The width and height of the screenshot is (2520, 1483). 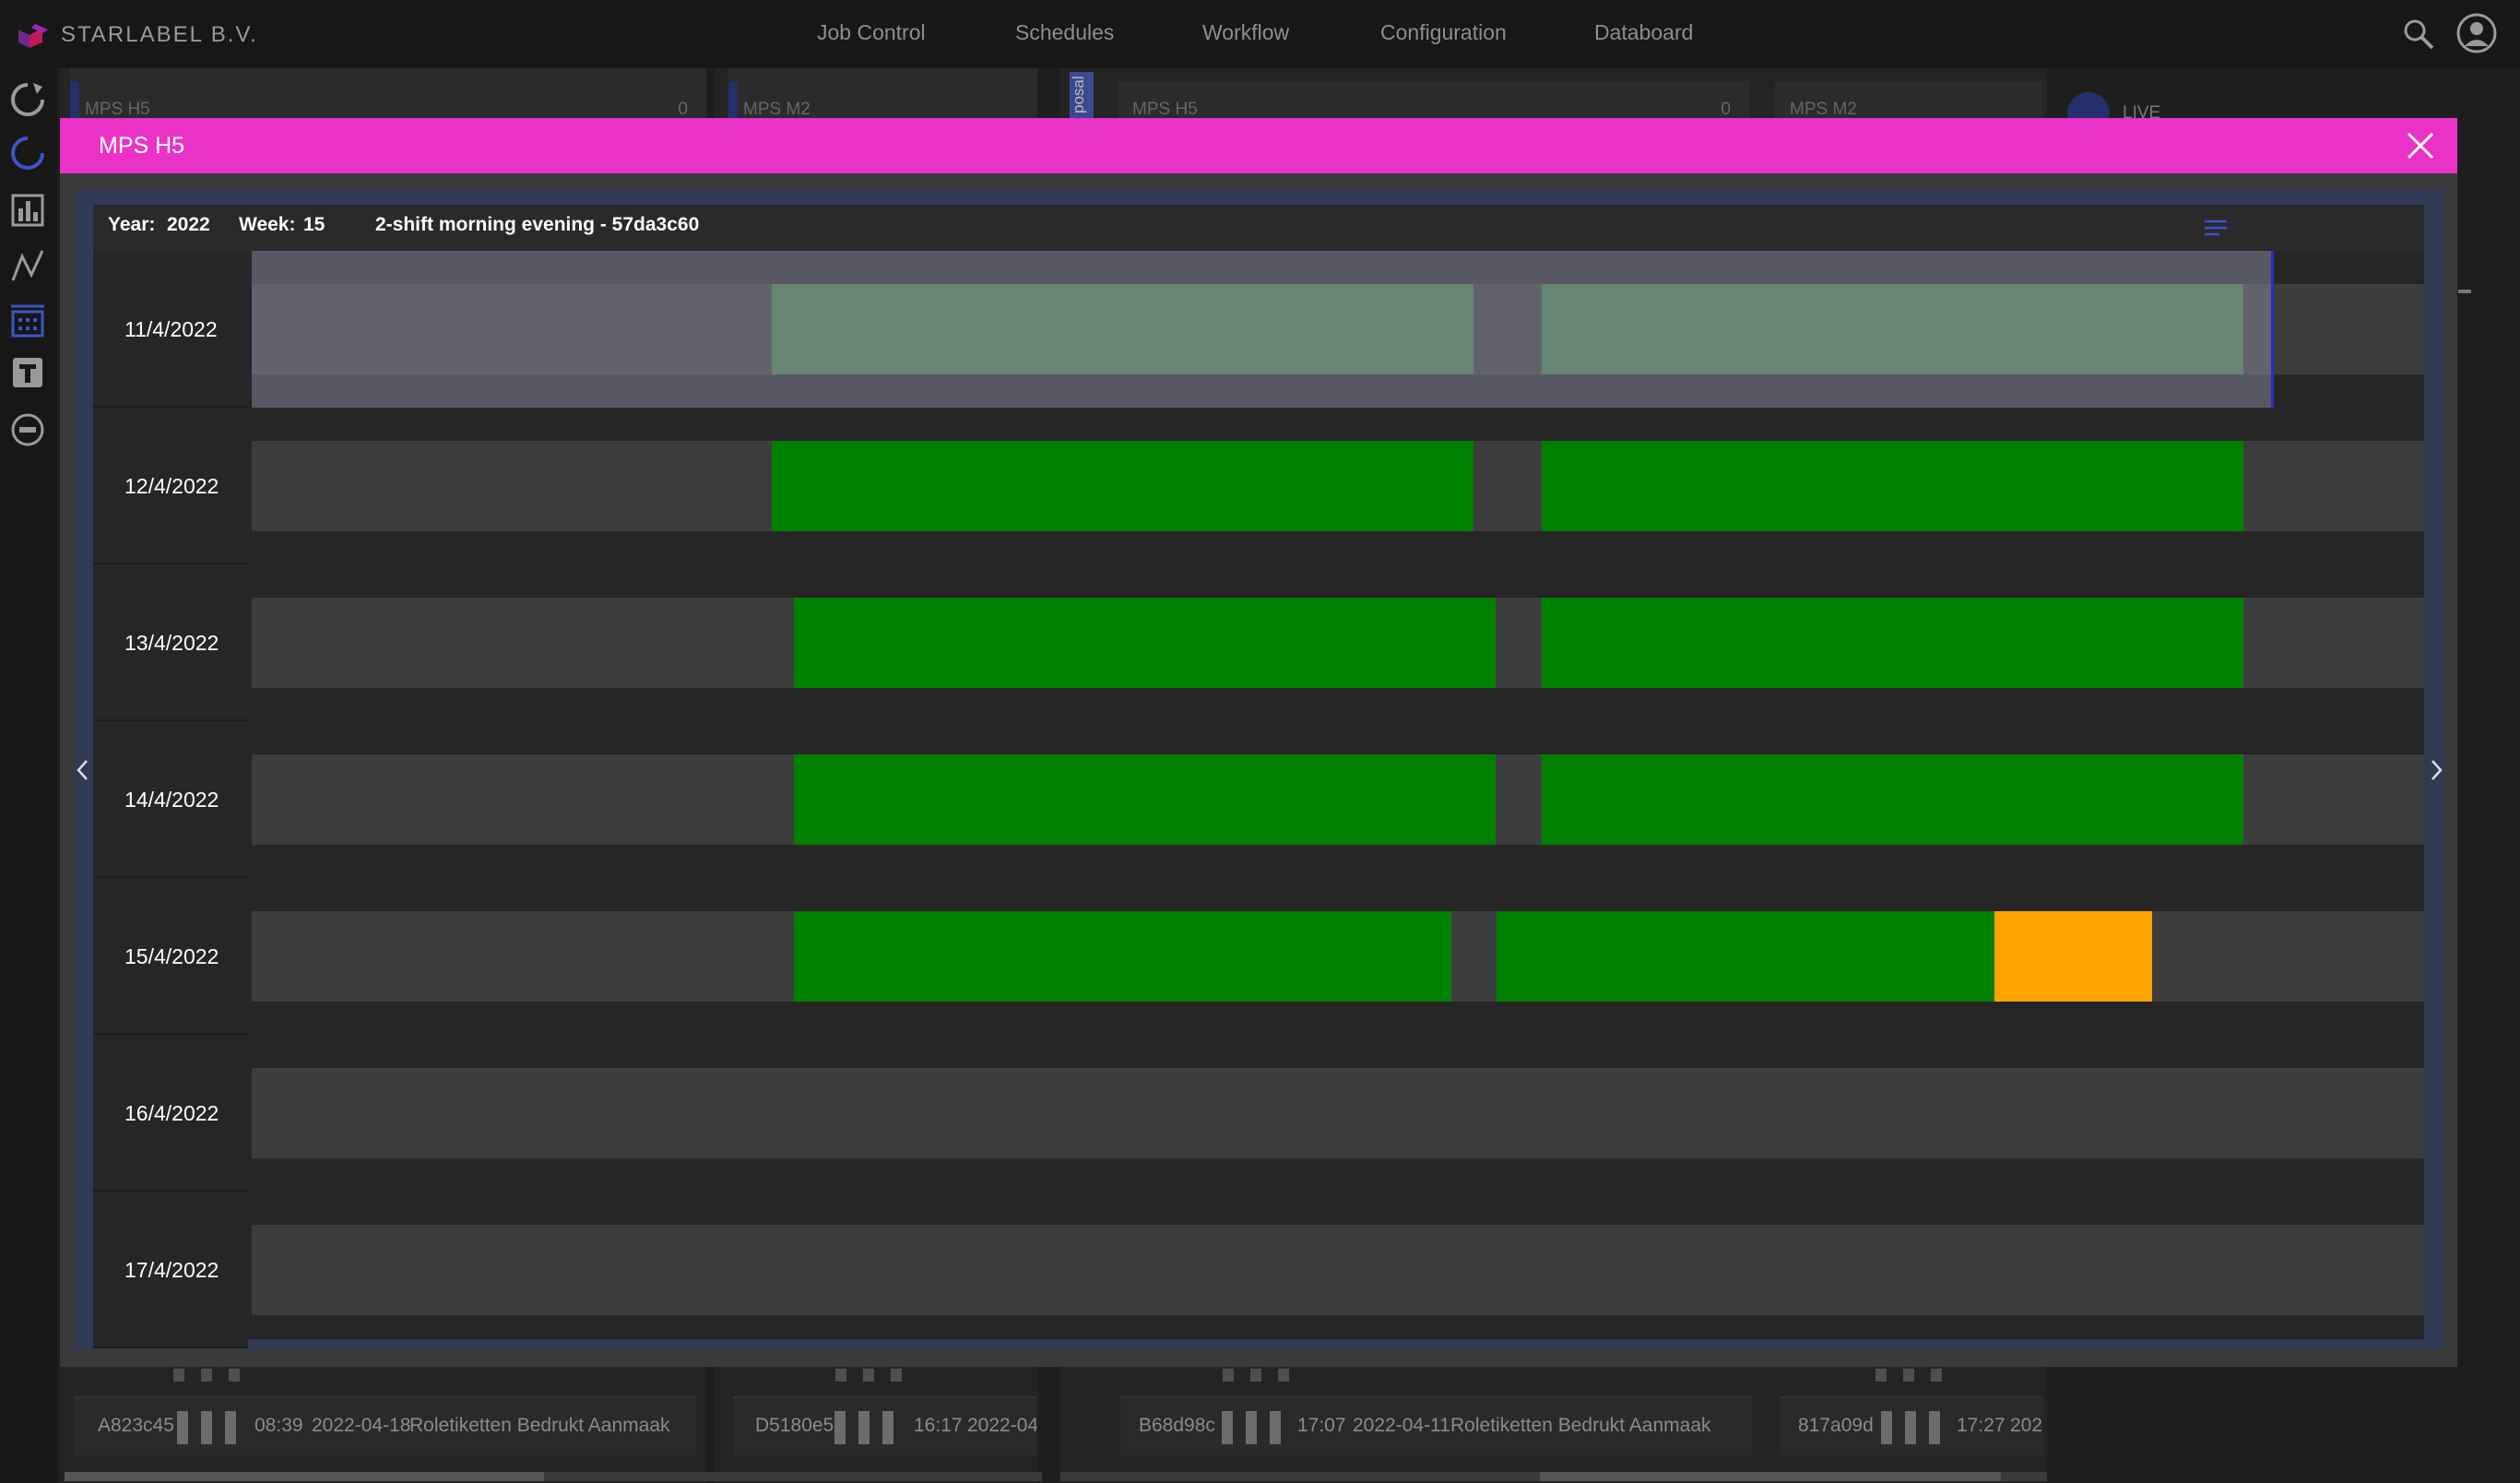 I want to click on job-row: 817a09d 17:27 202, so click(x=1911, y=1425).